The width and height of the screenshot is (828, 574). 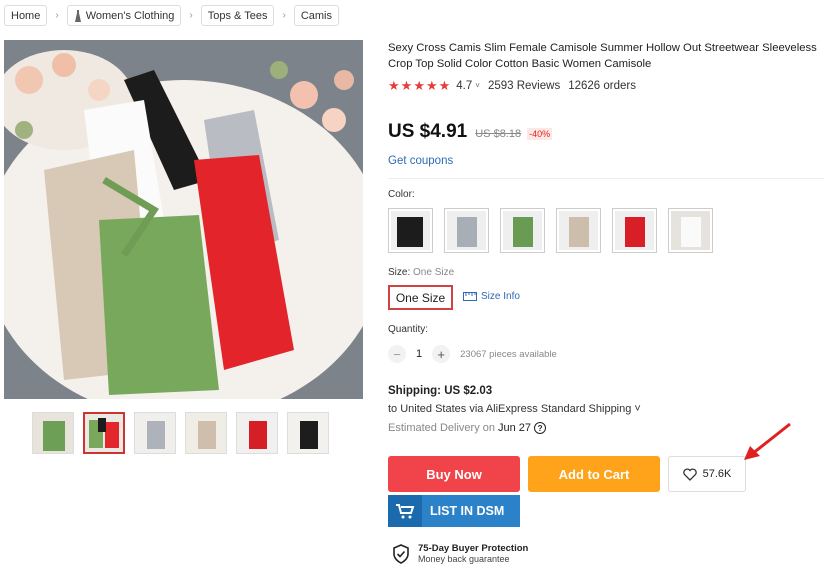 What do you see at coordinates (130, 15) in the screenshot?
I see `breadcrumb-label: Women's Clothing` at bounding box center [130, 15].